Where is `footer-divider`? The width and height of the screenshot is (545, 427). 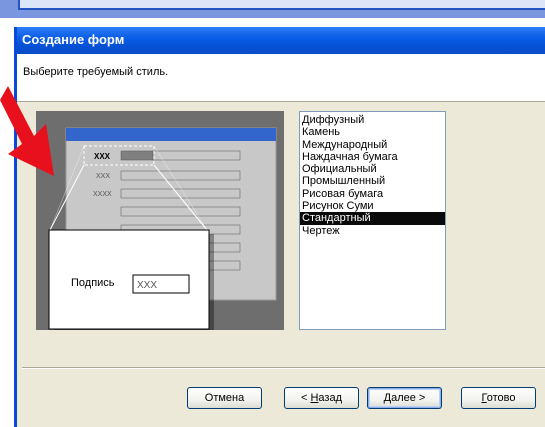 footer-divider is located at coordinates (283, 368).